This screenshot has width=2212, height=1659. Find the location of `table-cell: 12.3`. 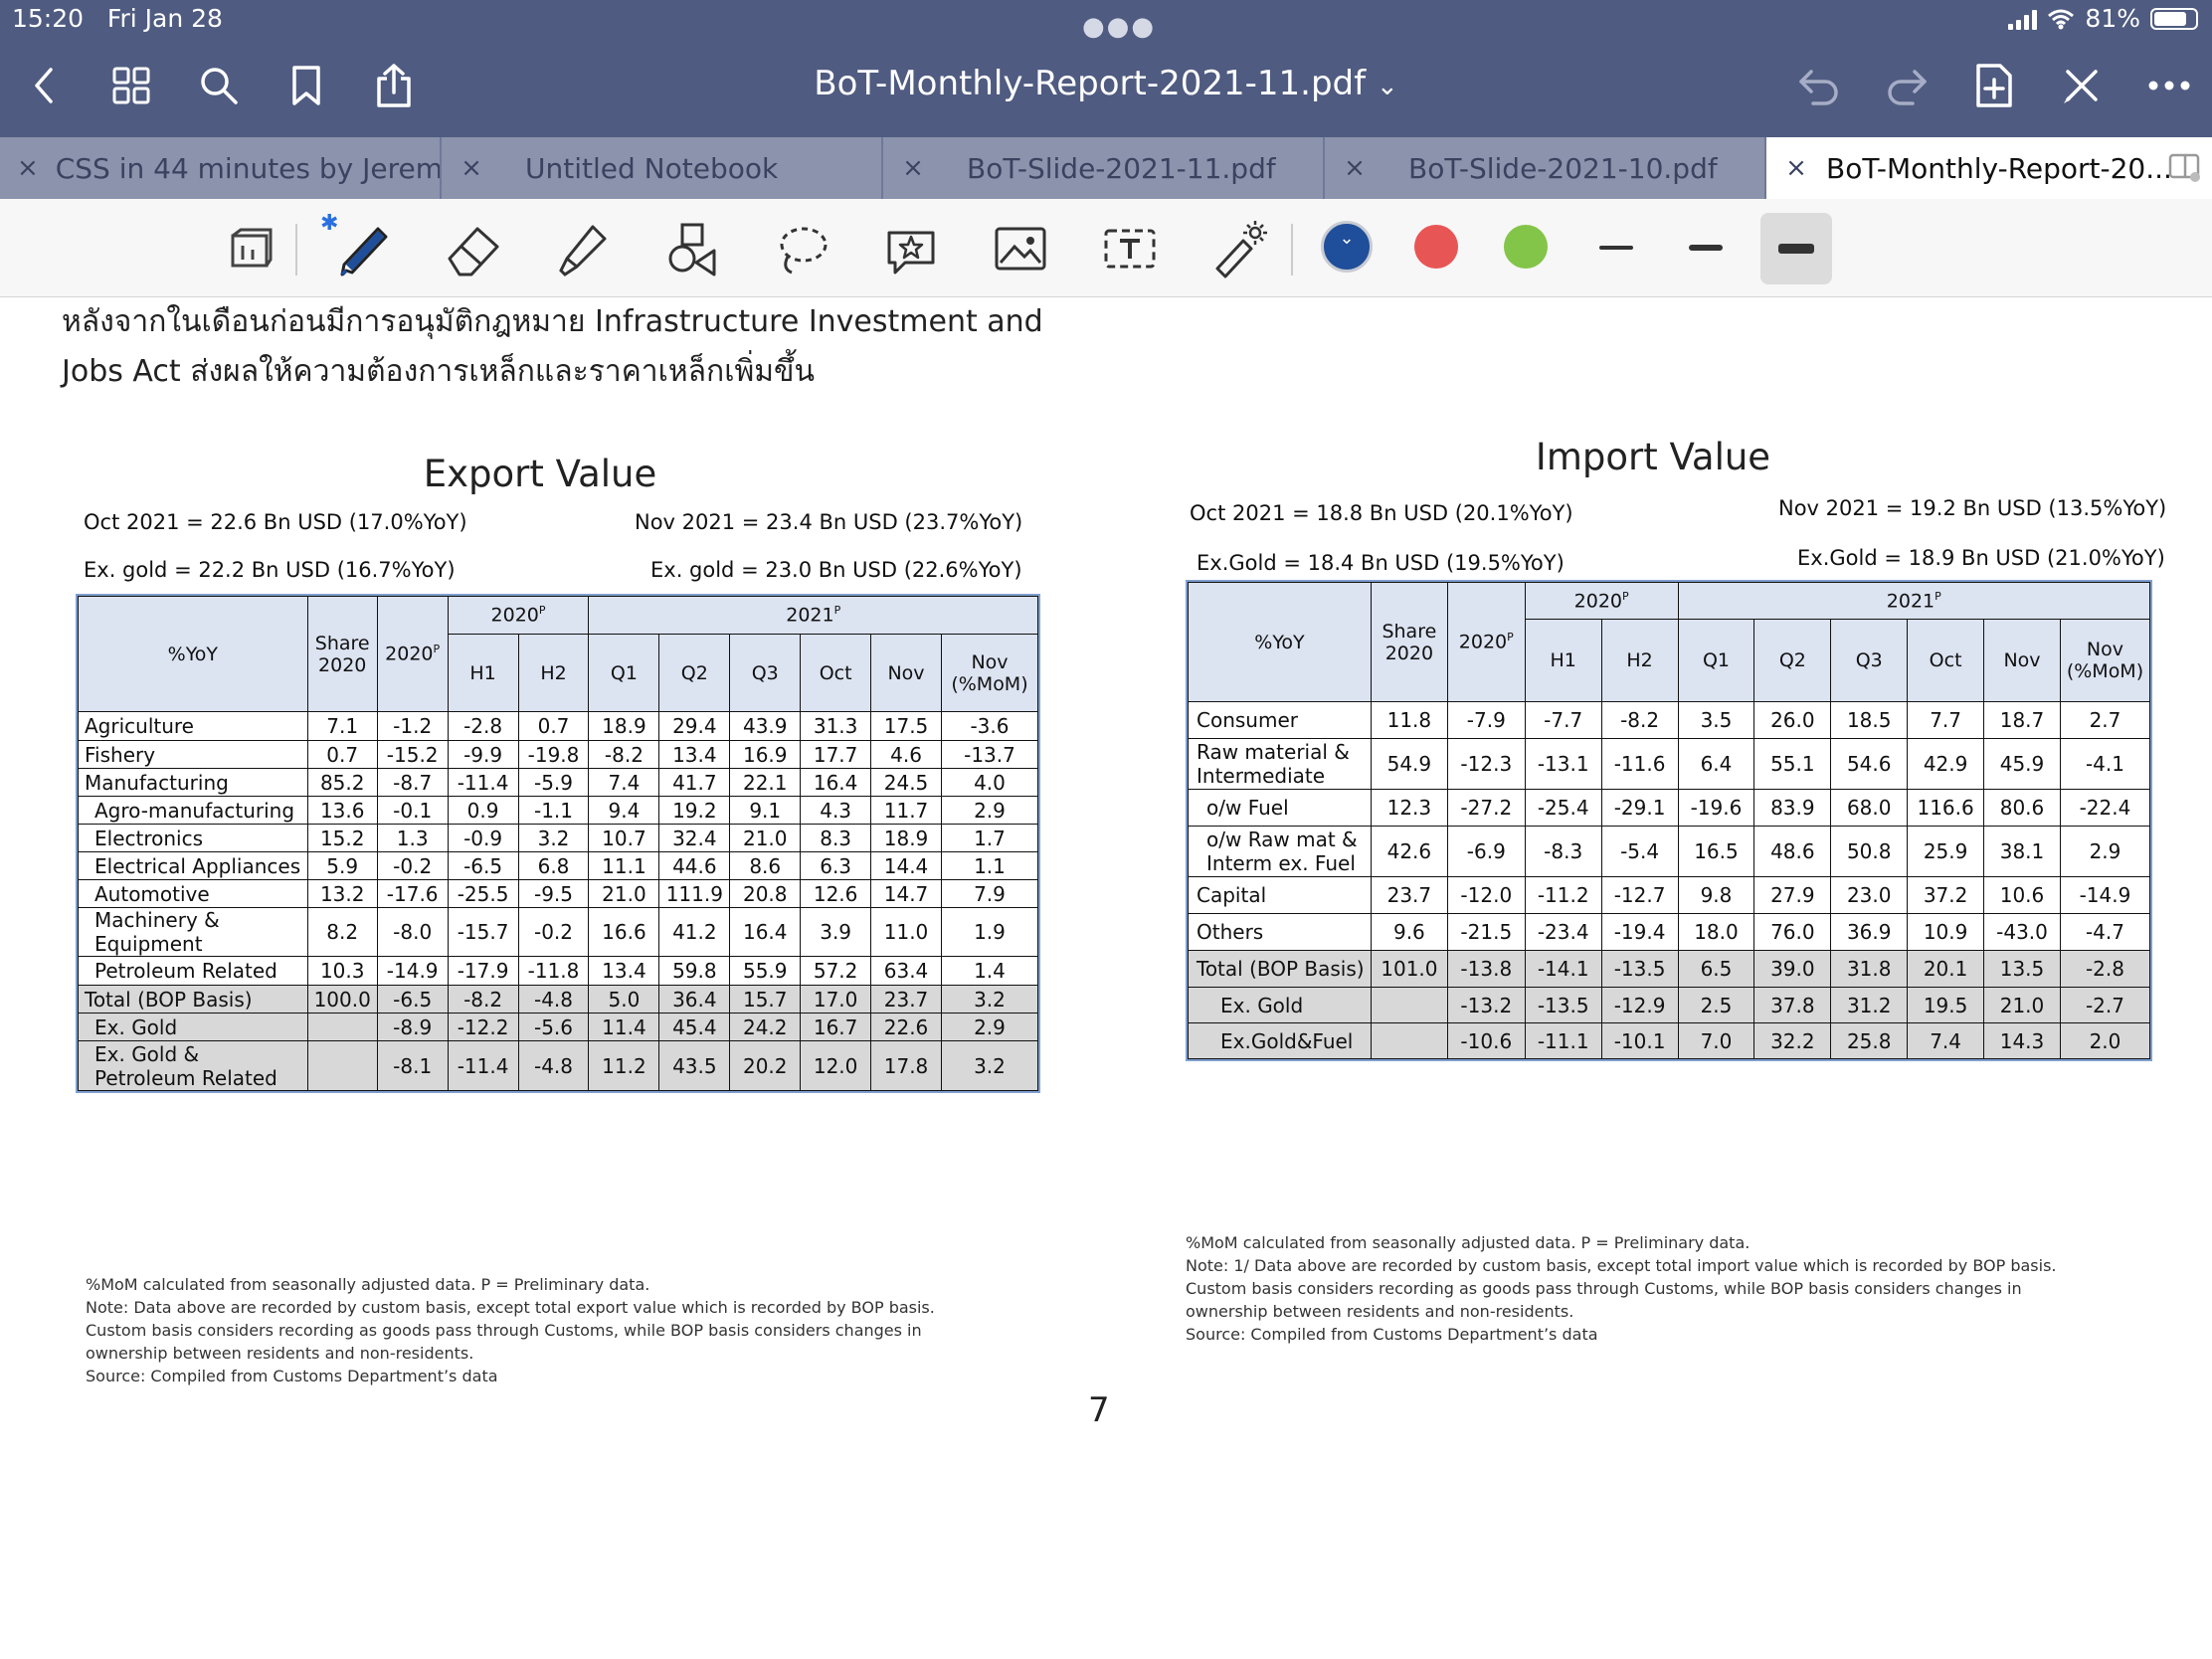

table-cell: 12.3 is located at coordinates (1409, 808).